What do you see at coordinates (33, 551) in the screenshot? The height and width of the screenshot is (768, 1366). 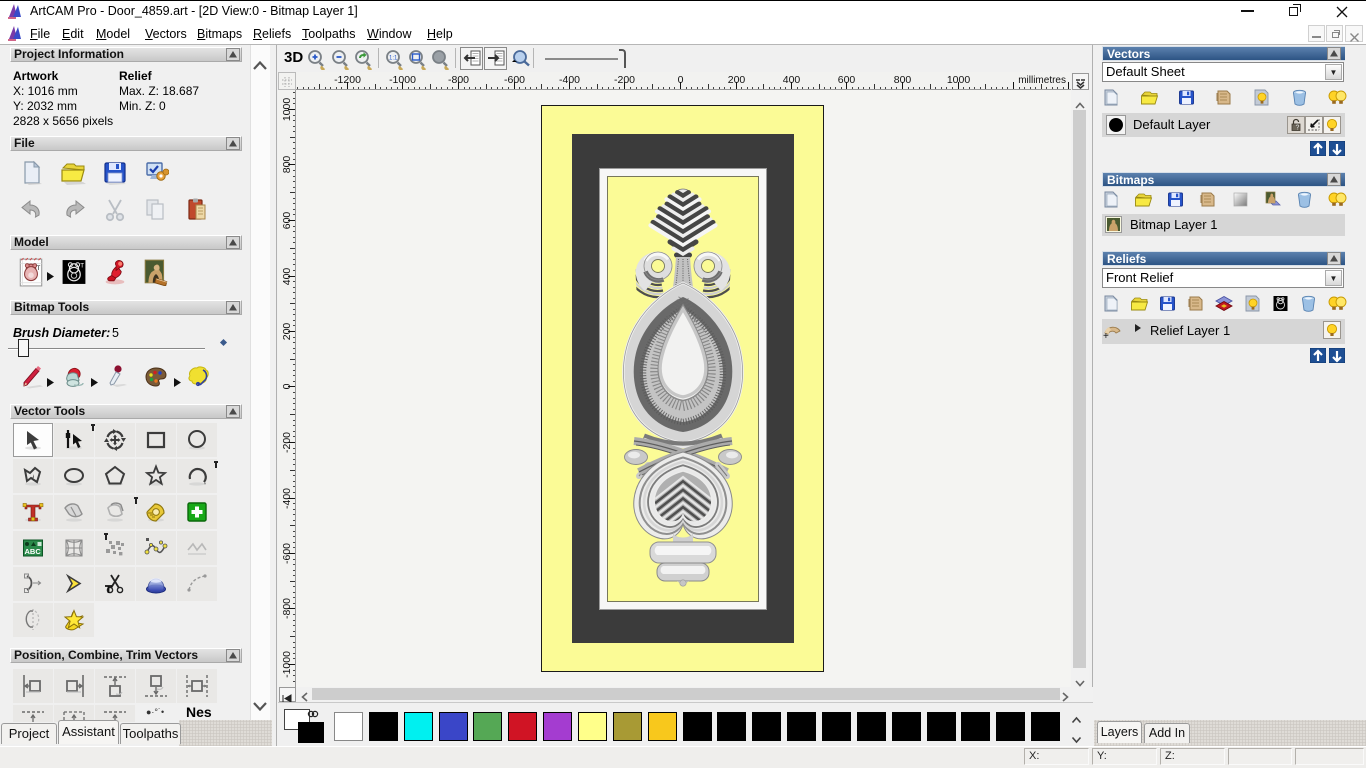 I see `svg-text: ABC` at bounding box center [33, 551].